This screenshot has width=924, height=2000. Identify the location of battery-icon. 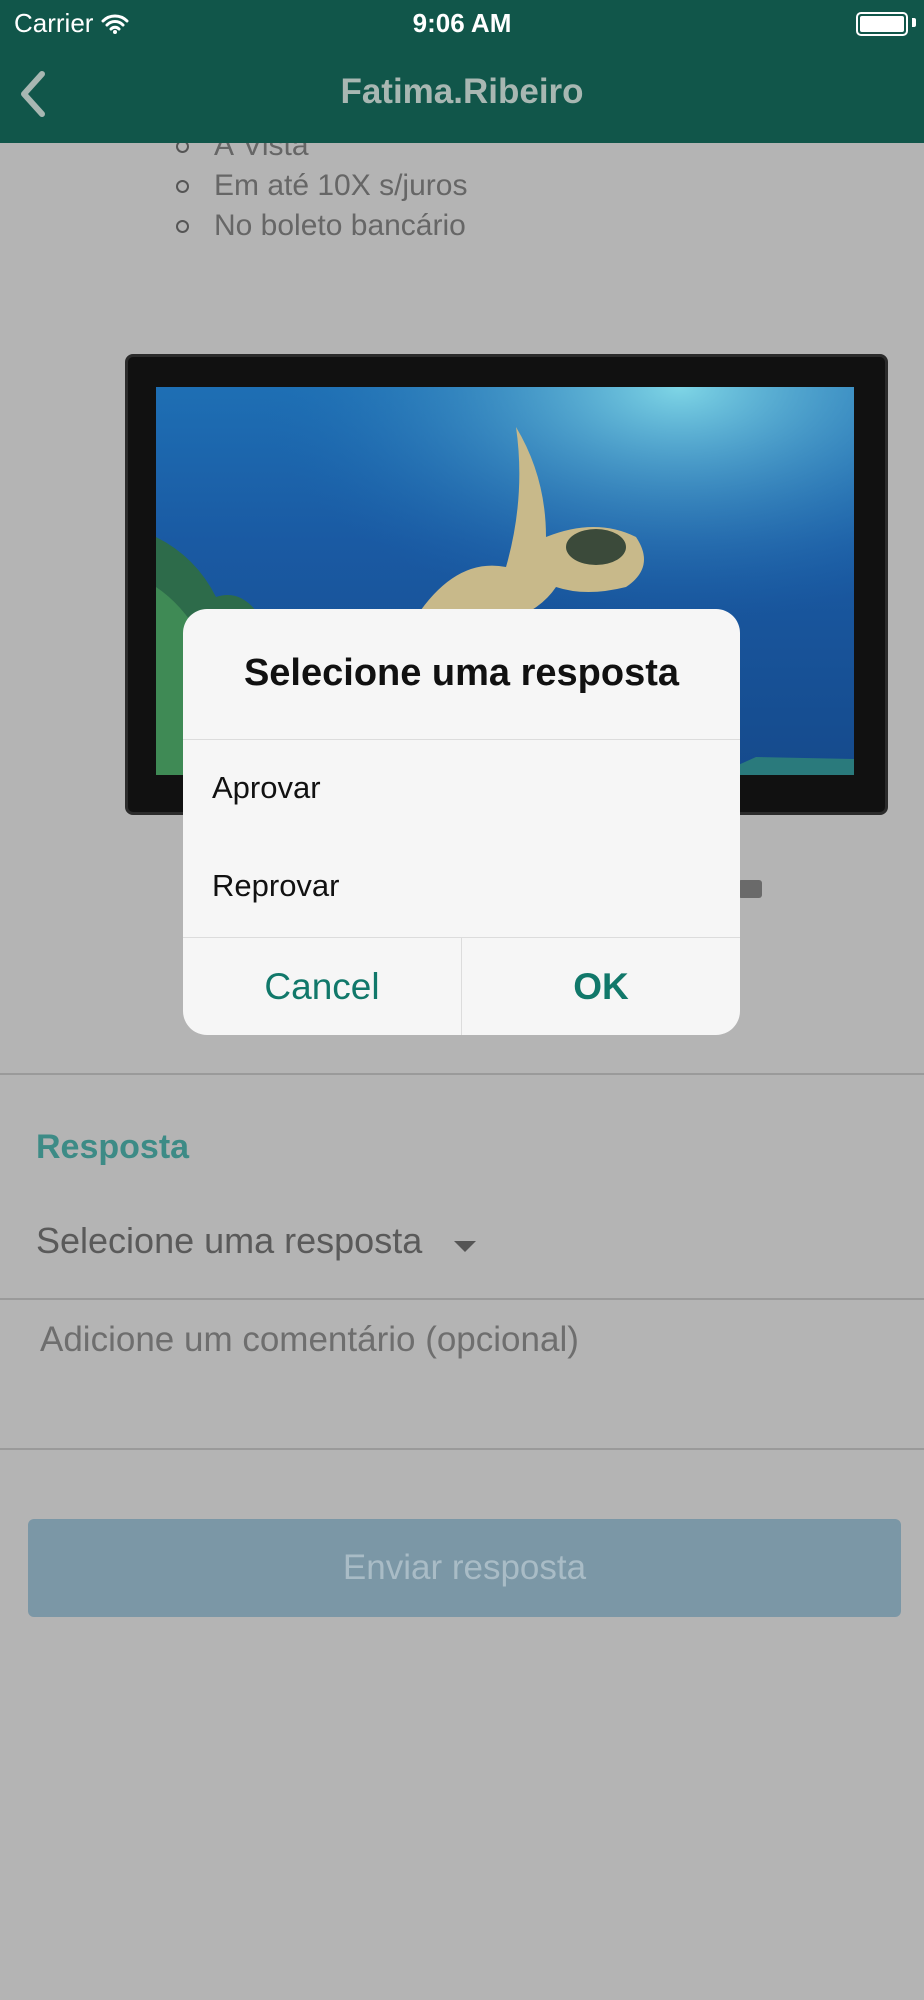
(882, 24).